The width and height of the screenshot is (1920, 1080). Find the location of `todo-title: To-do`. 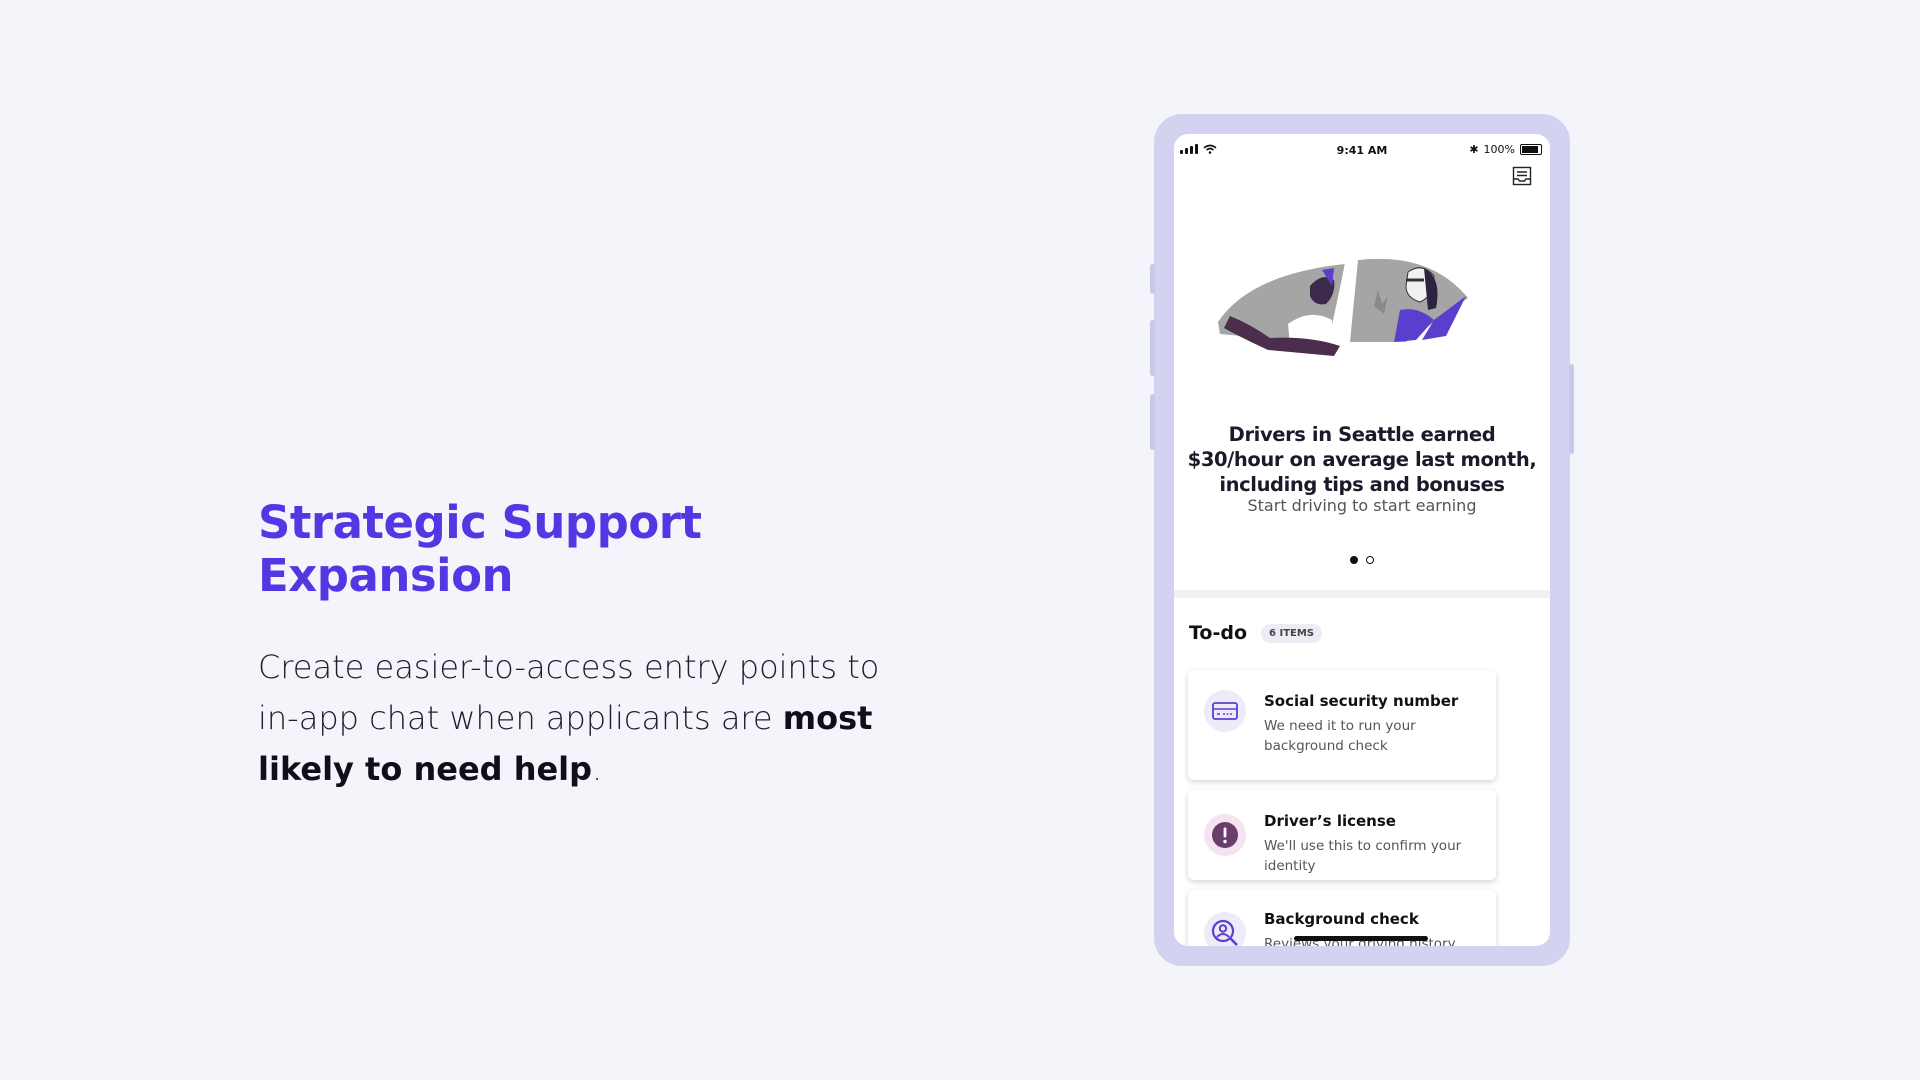

todo-title: To-do is located at coordinates (1218, 633).